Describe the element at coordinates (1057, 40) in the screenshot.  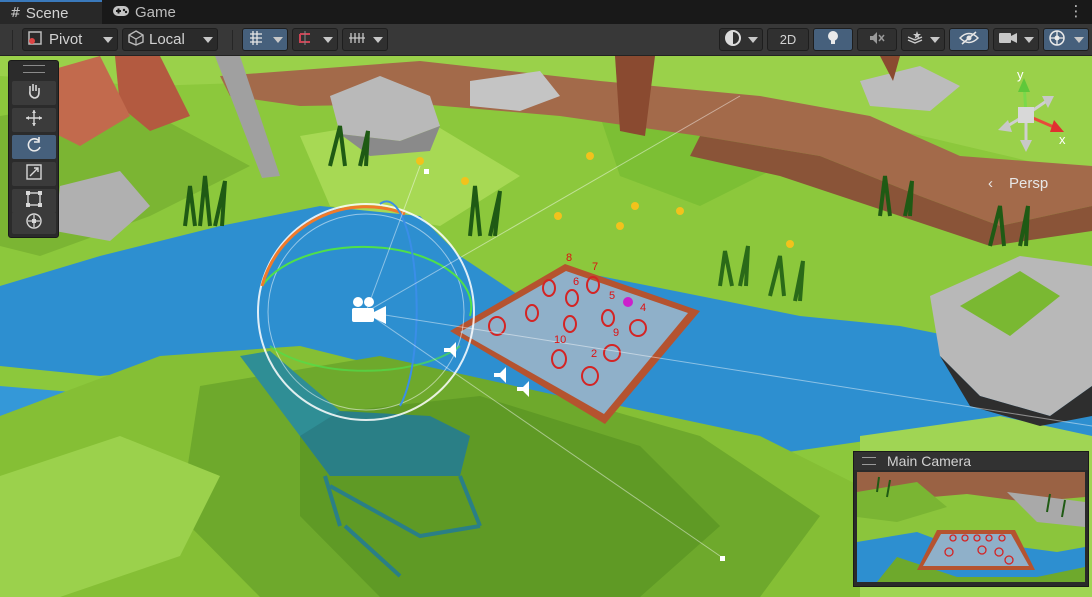
I see `gizmo-globe-icon` at that location.